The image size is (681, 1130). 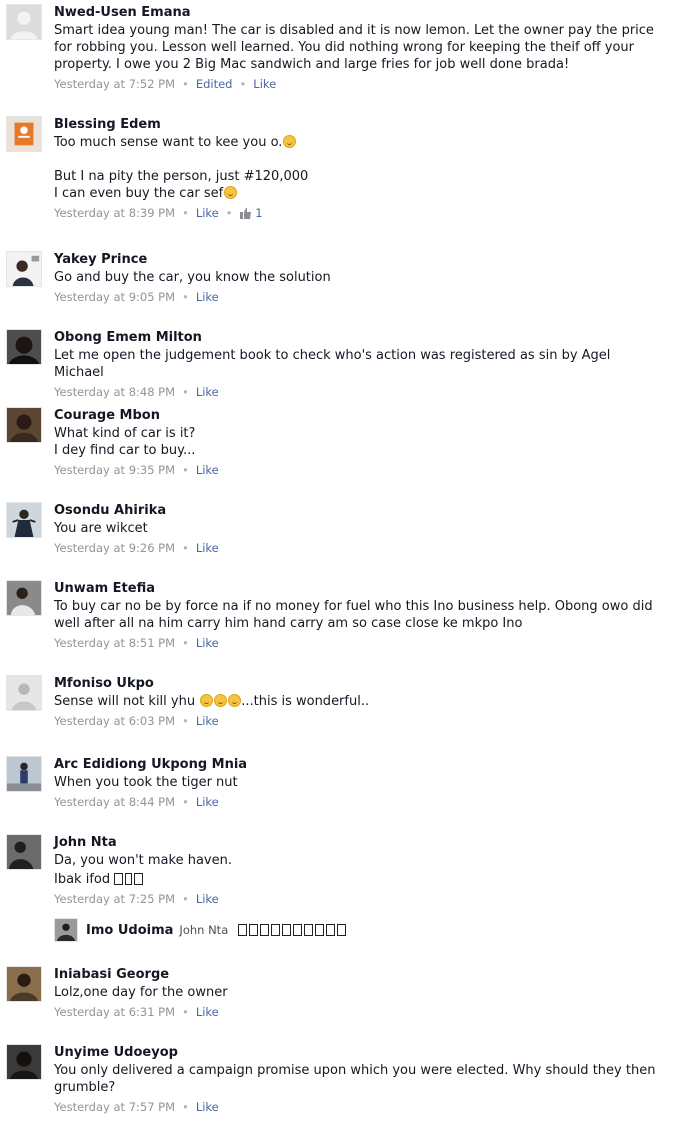 I want to click on comment-meta: Yesterday at 8:51 PM • Like, so click(x=136, y=643).